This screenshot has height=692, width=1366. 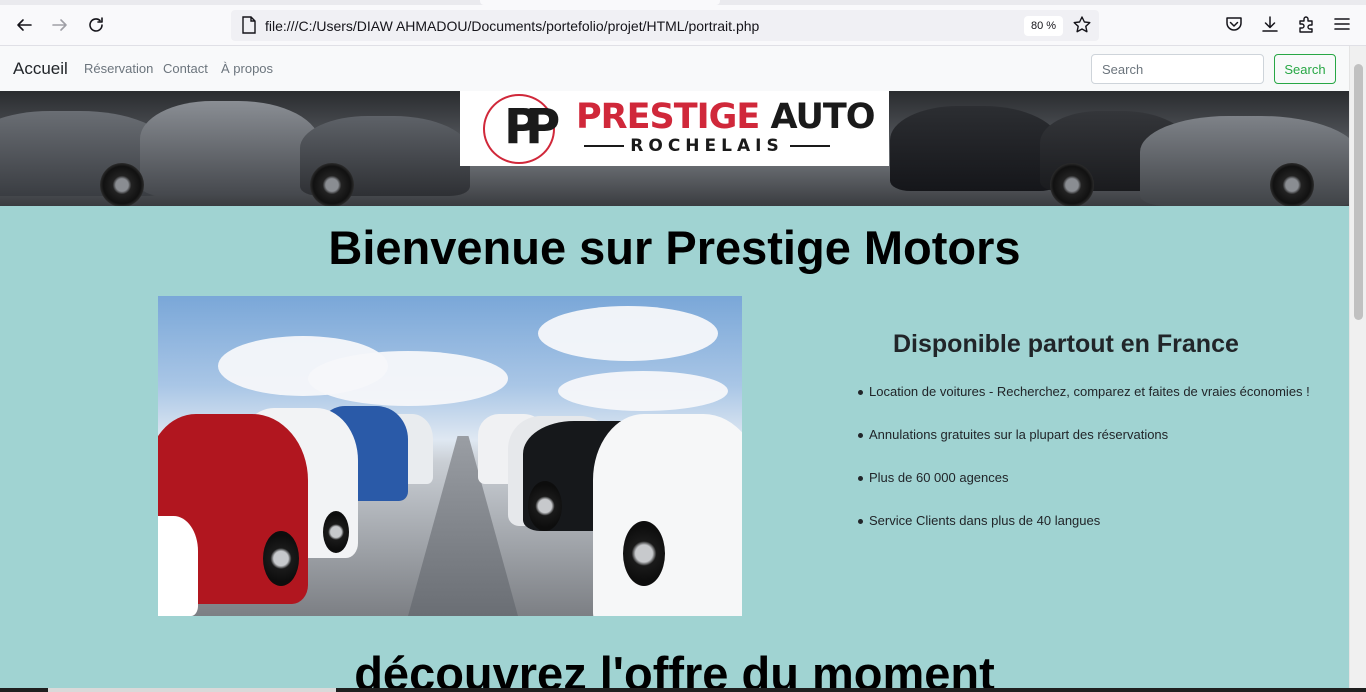 I want to click on page-icon, so click(x=249, y=25).